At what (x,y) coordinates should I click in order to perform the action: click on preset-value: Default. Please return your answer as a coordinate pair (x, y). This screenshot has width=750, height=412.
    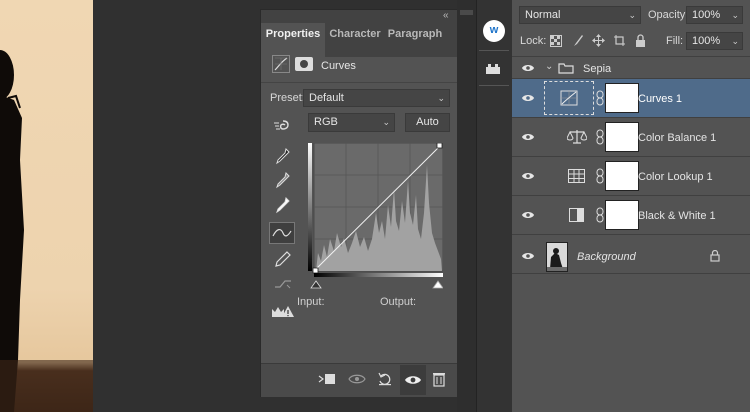
    Looking at the image, I should click on (326, 98).